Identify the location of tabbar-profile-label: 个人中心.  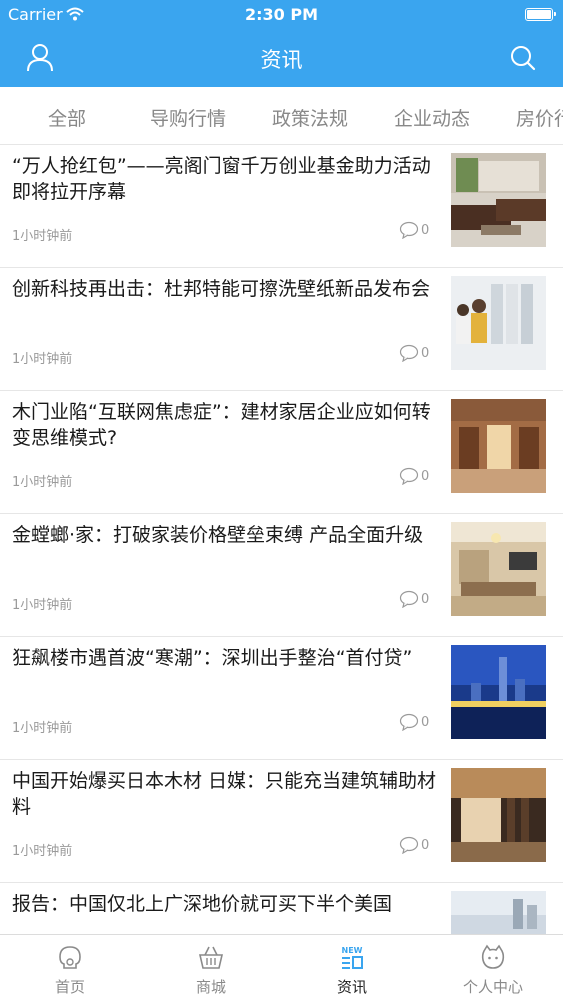
(492, 987).